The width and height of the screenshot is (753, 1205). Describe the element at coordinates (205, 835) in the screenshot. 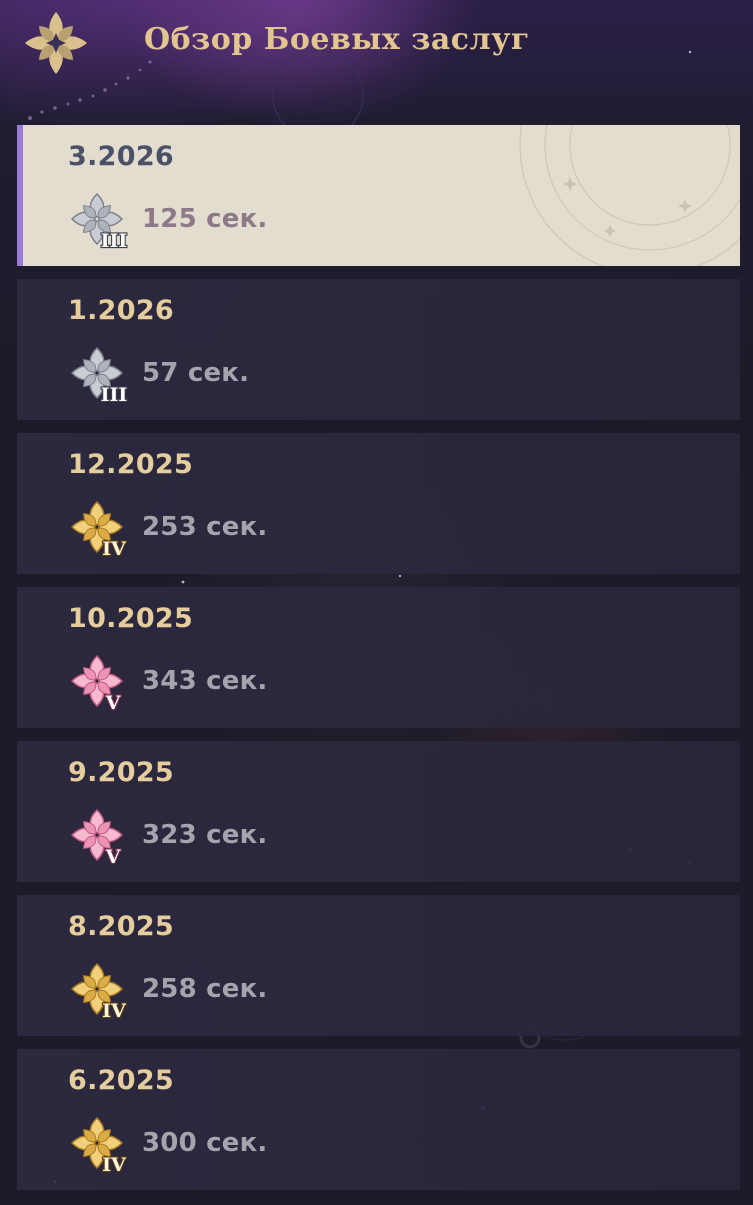

I see `record-time: 323 сек.` at that location.